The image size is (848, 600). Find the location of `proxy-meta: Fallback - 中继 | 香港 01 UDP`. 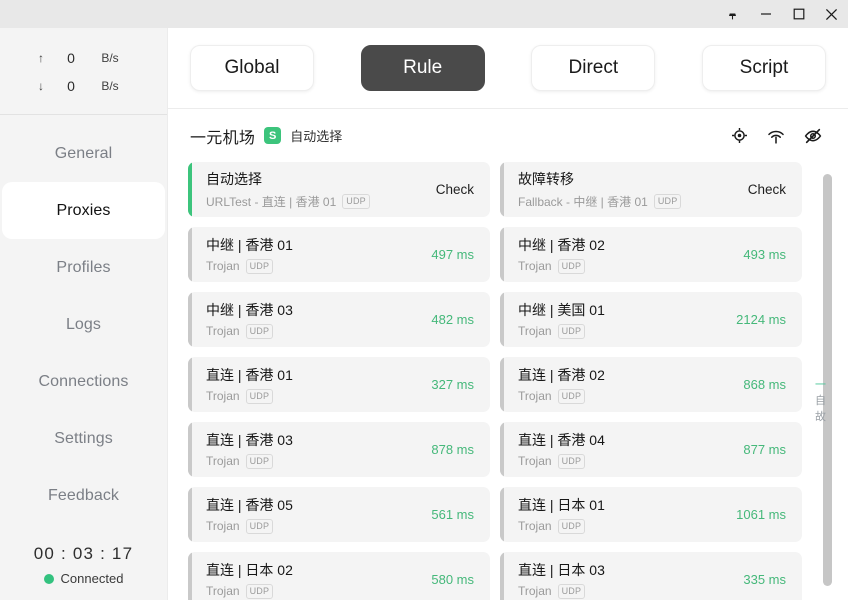

proxy-meta: Fallback - 中继 | 香港 01 UDP is located at coordinates (628, 201).